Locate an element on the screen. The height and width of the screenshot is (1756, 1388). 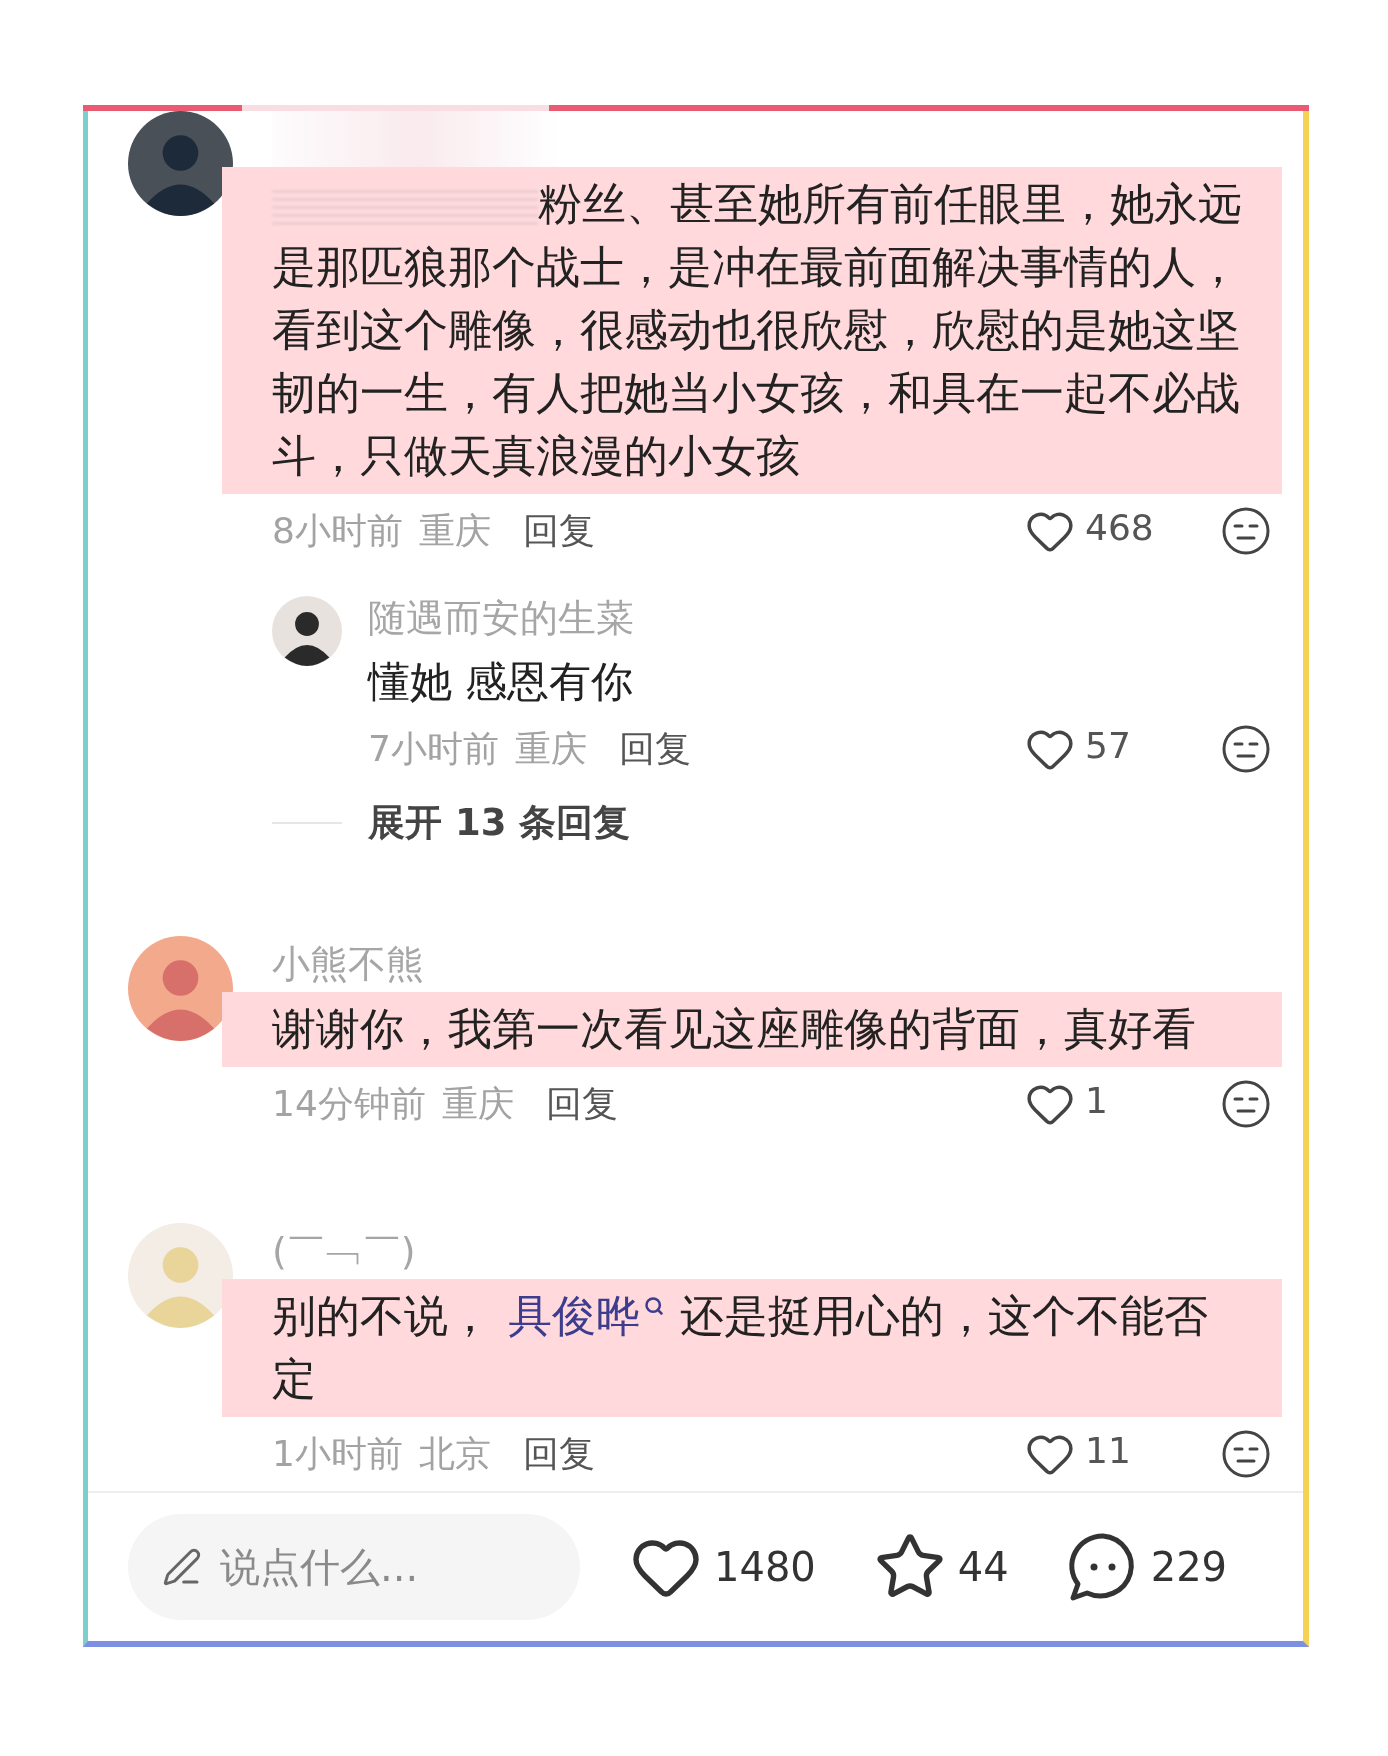
like-button: 11 is located at coordinates (1100, 1454).